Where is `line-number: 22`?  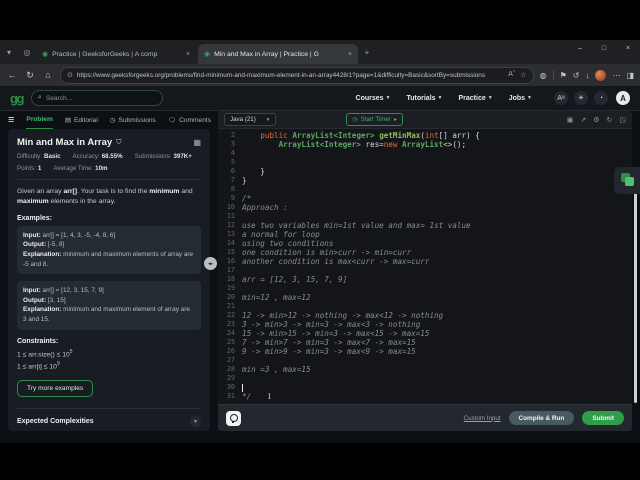 line-number: 22 is located at coordinates (230, 315).